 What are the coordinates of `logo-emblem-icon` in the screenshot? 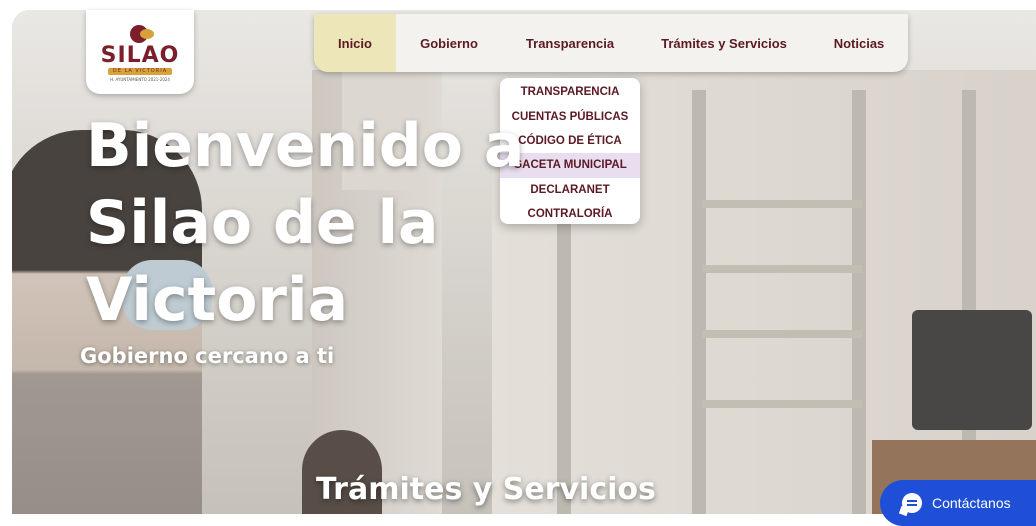 It's located at (140, 34).